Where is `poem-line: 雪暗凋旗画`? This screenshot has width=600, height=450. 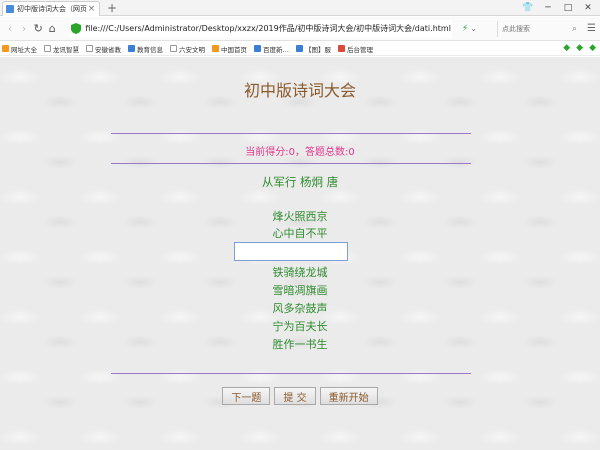
poem-line: 雪暗凋旗画 is located at coordinates (300, 290).